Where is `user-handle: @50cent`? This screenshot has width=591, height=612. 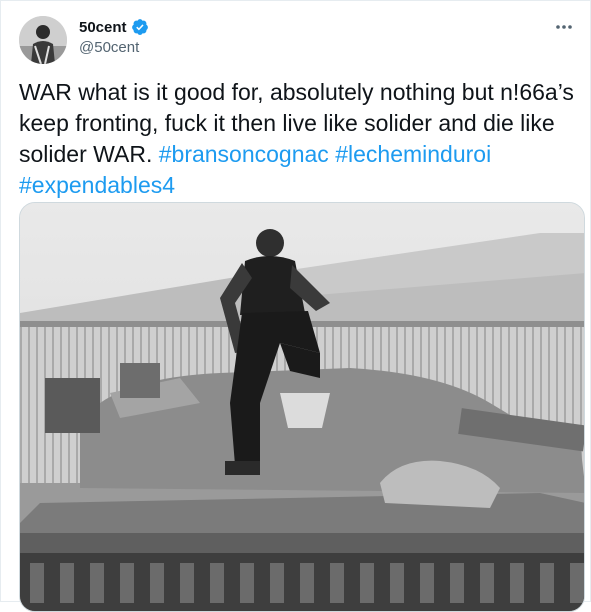 user-handle: @50cent is located at coordinates (109, 47).